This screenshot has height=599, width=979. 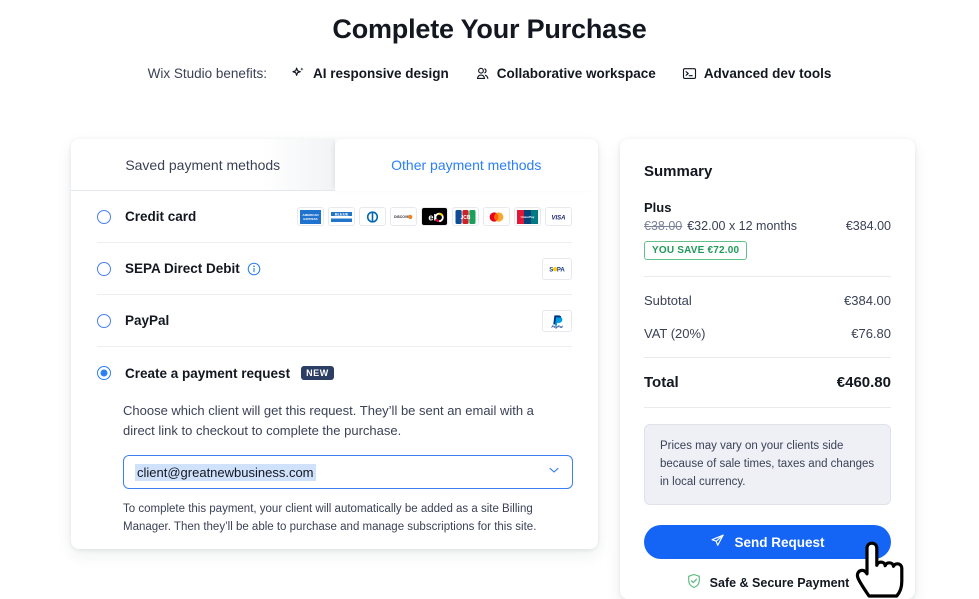 What do you see at coordinates (161, 216) in the screenshot?
I see `method-label: Credit card` at bounding box center [161, 216].